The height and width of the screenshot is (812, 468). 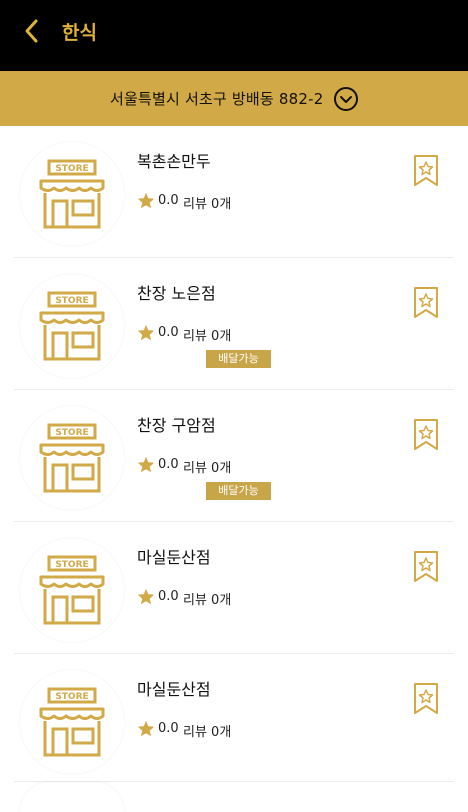 I want to click on page-title: 한식, so click(x=79, y=33).